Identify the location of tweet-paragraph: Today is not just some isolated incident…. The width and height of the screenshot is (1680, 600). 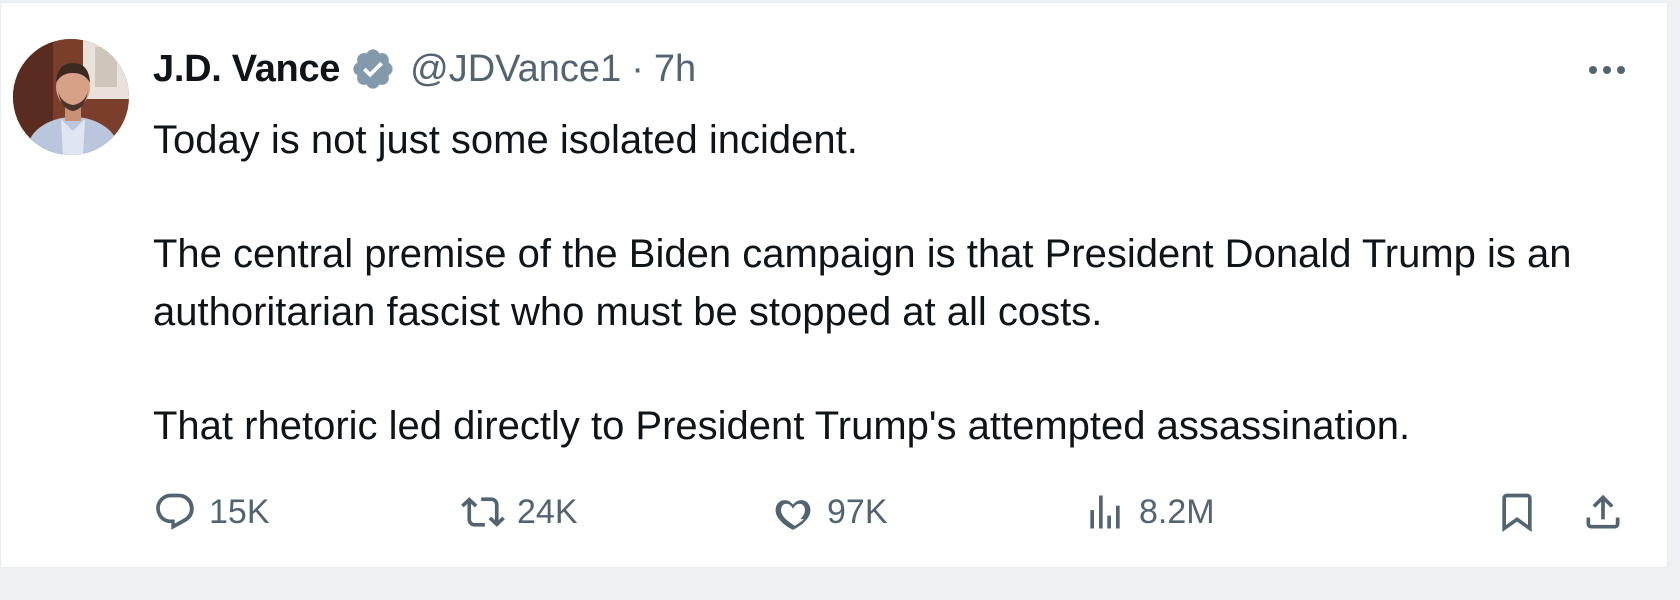
(505, 140).